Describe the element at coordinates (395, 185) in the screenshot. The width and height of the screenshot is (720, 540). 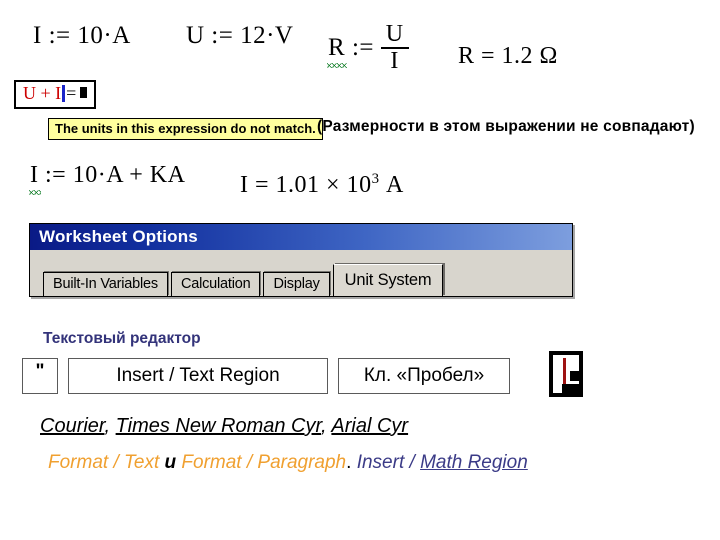
I see `current-result-unit: A` at that location.